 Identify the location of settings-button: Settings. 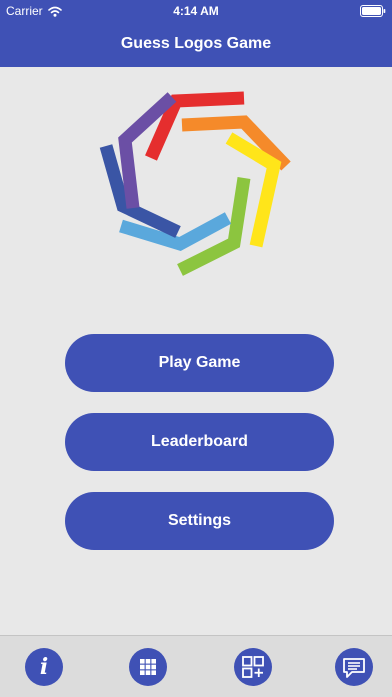
(199, 521).